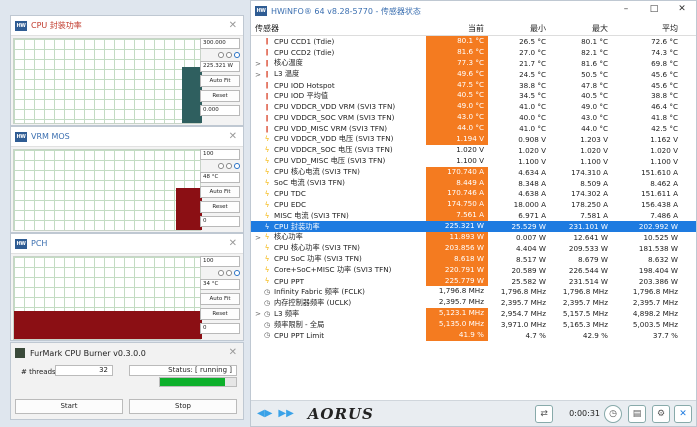 This screenshot has height=427, width=697. What do you see at coordinates (581, 28) in the screenshot?
I see `column-header-max: 最大` at bounding box center [581, 28].